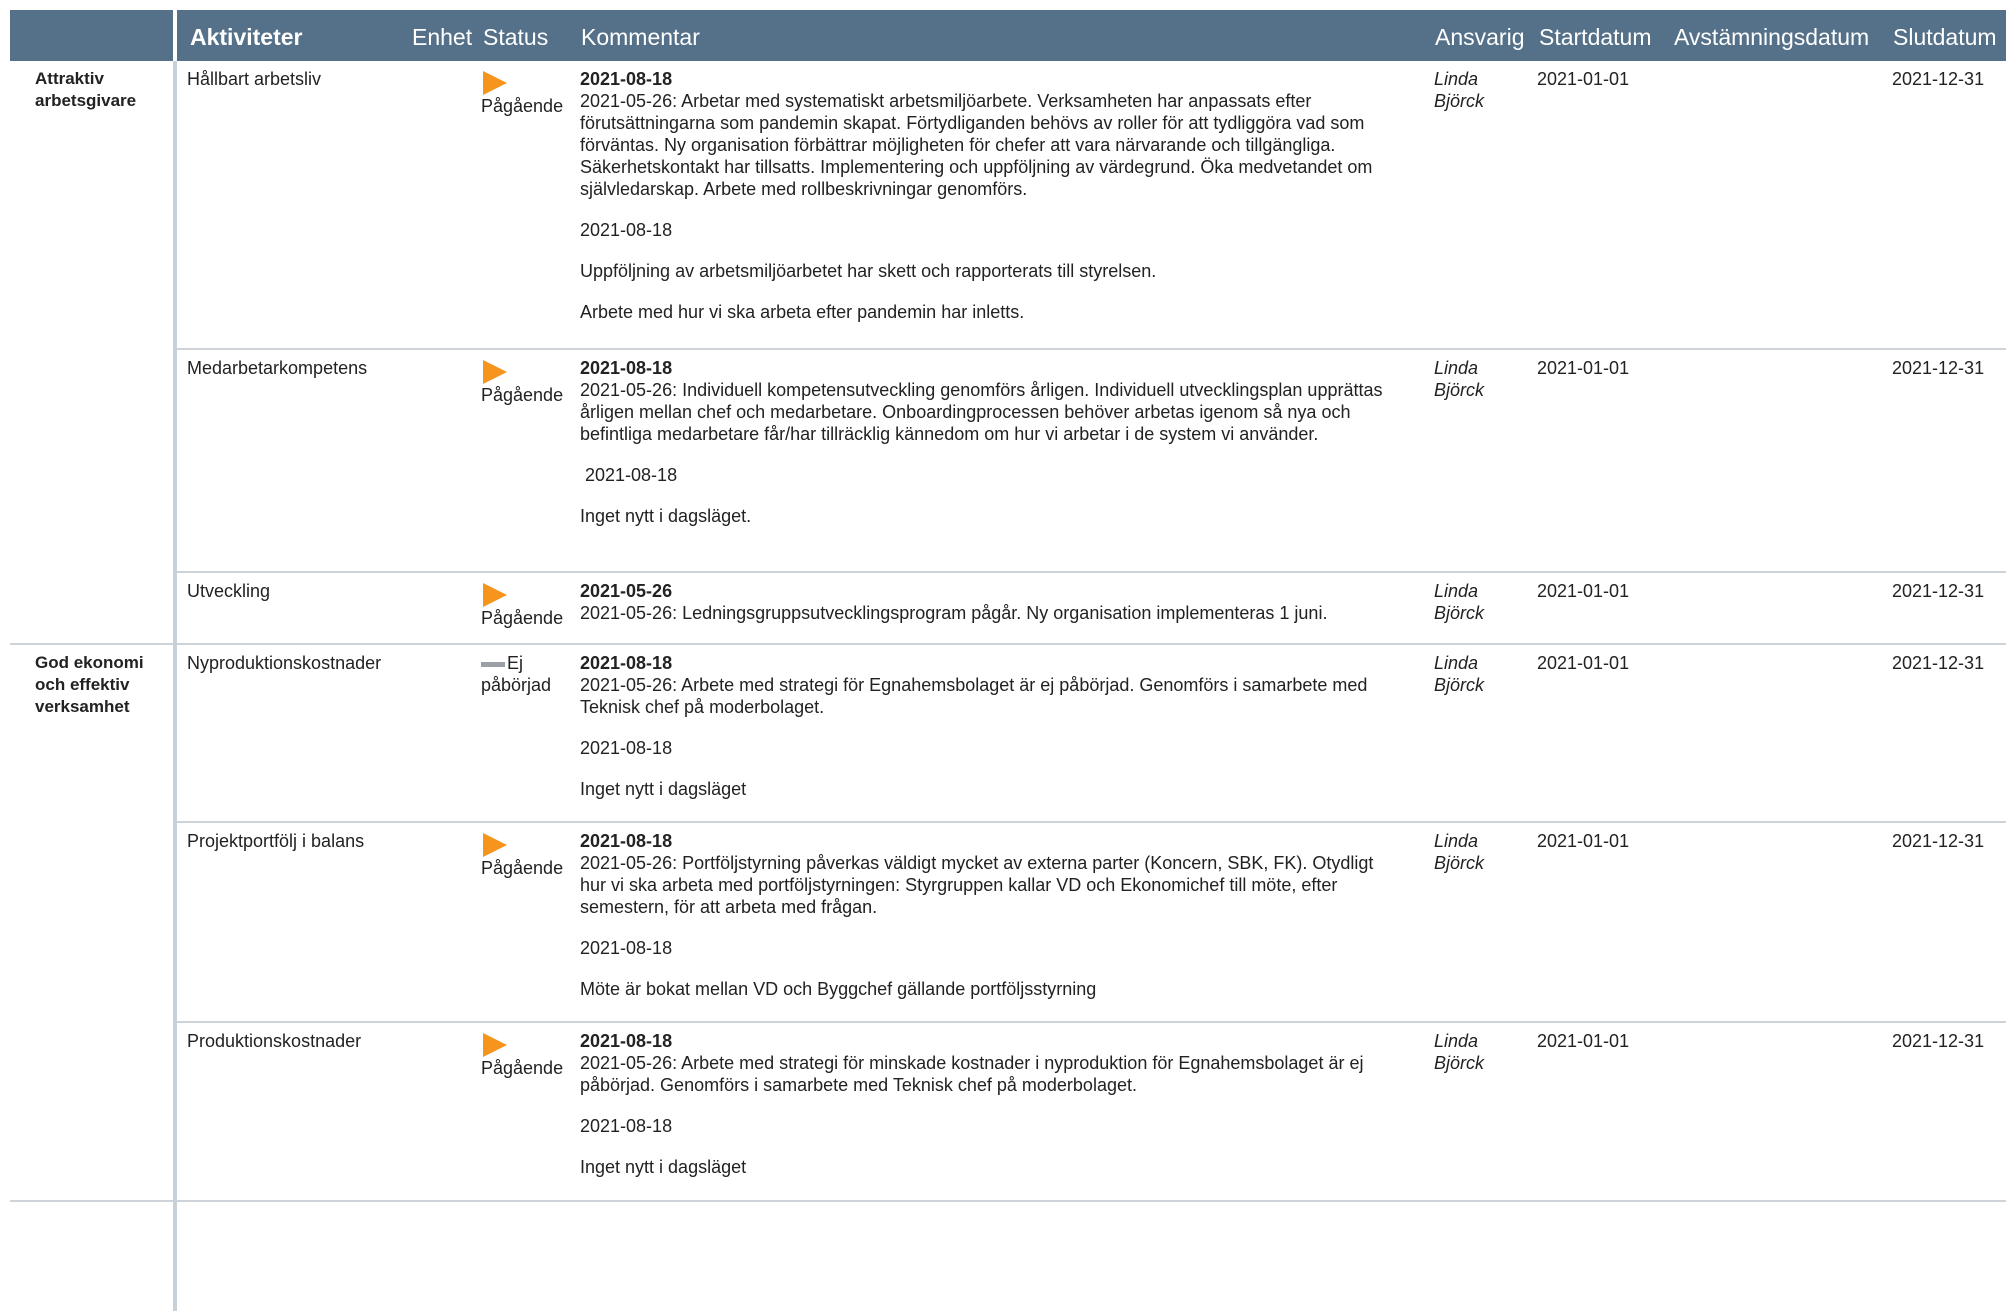 The height and width of the screenshot is (1311, 2006). What do you see at coordinates (516, 674) in the screenshot?
I see `status-label: Ej påbörjad` at bounding box center [516, 674].